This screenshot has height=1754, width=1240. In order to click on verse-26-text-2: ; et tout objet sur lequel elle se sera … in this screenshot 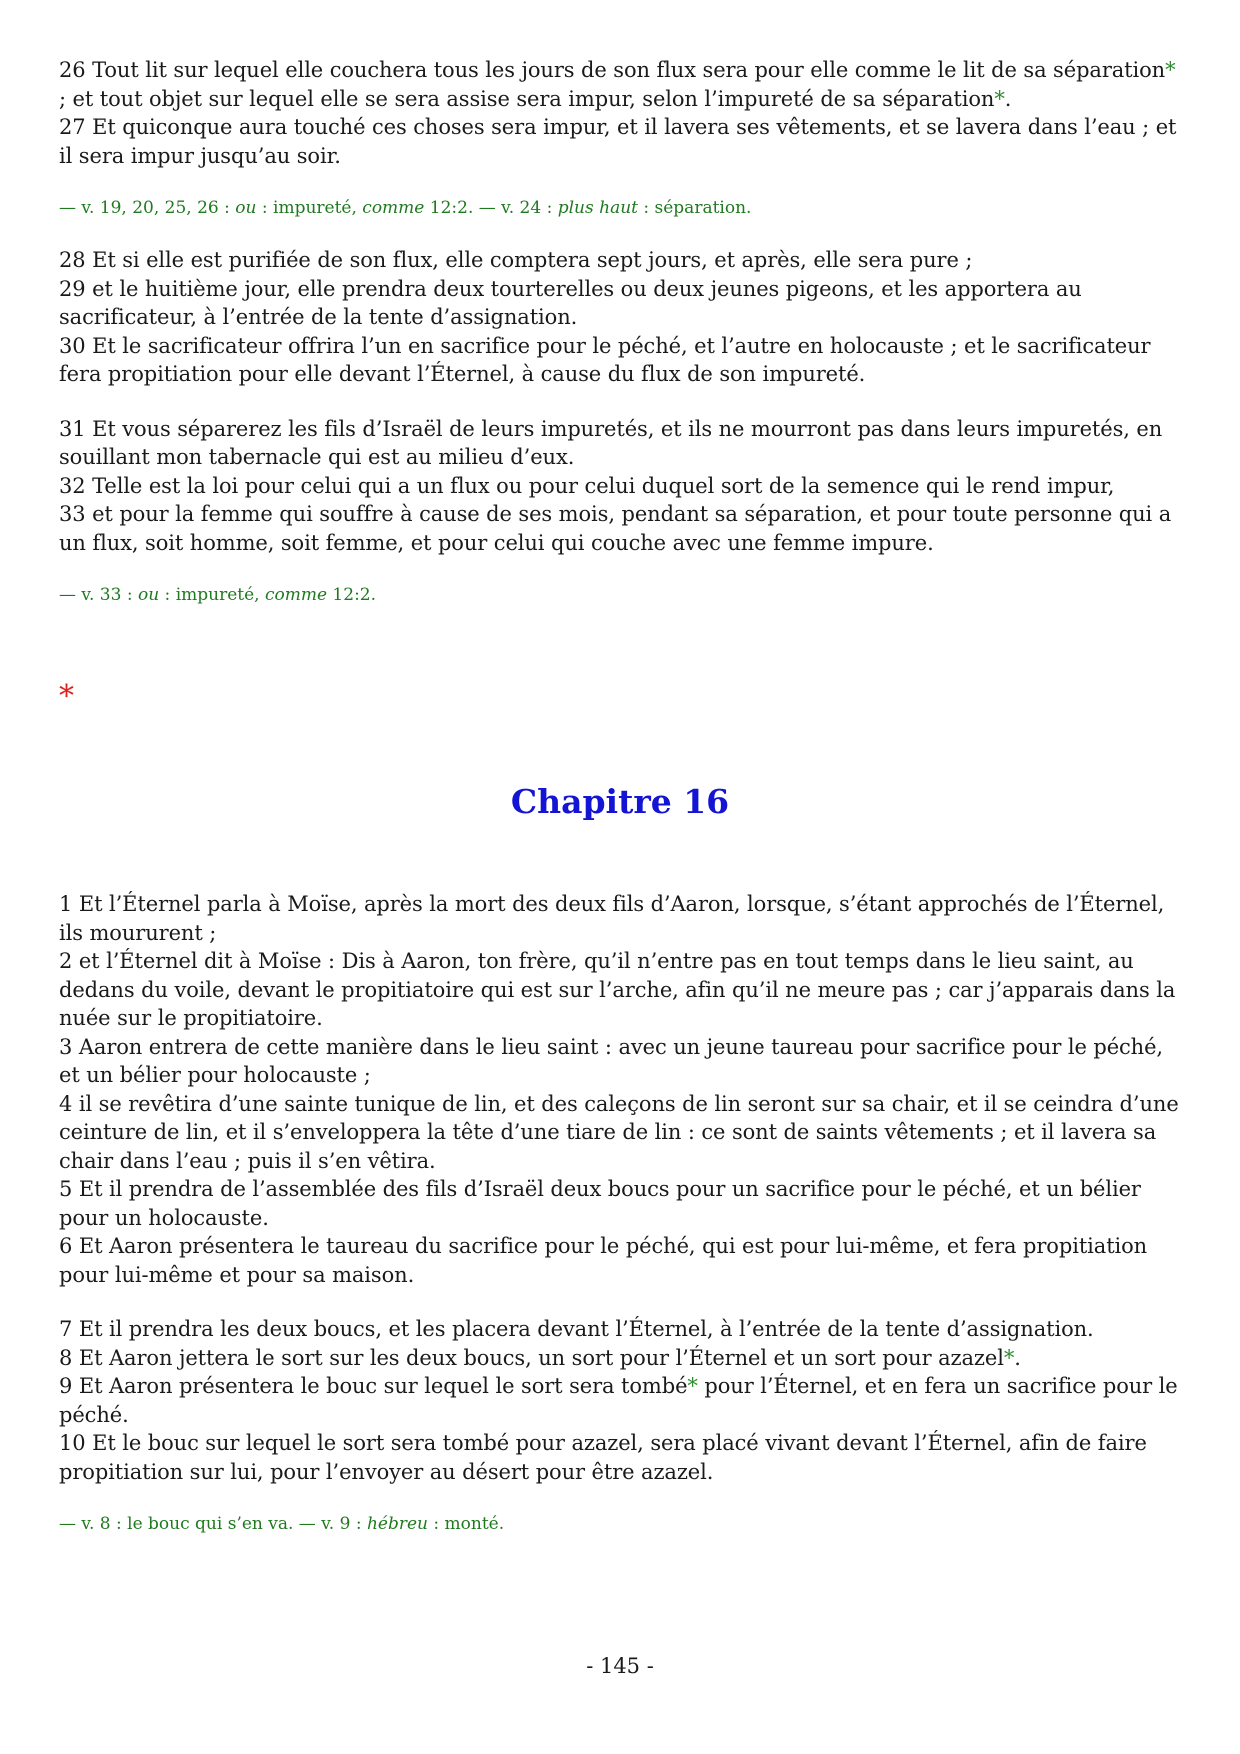, I will do `click(527, 98)`.